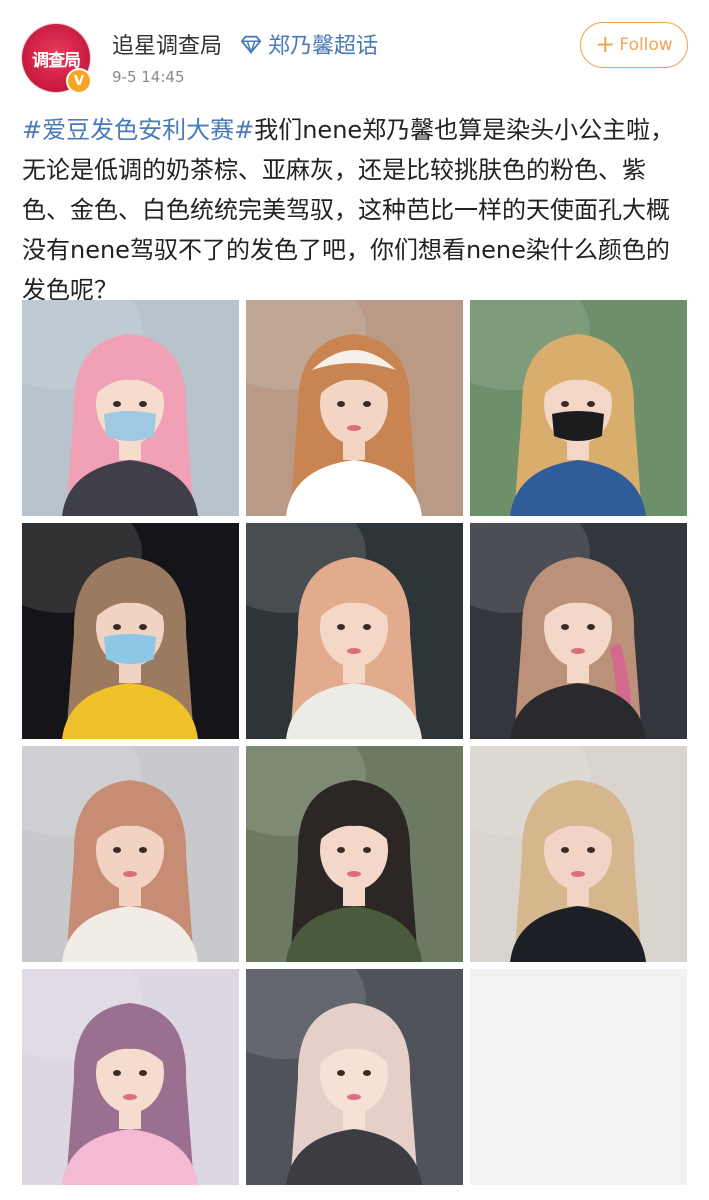 The height and width of the screenshot is (1200, 709). I want to click on photo-green-outfit-umbrella, so click(354, 854).